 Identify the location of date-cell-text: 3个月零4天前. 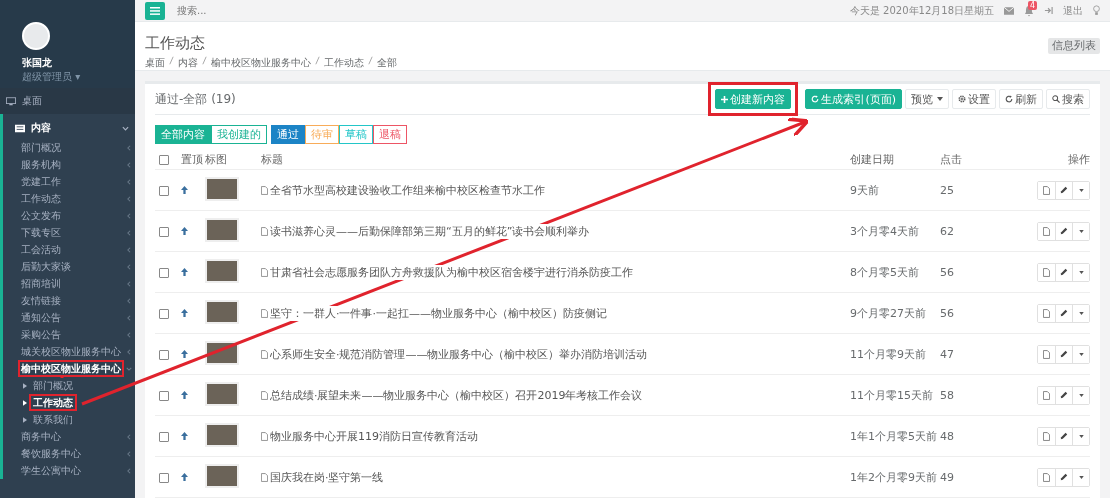
(885, 231).